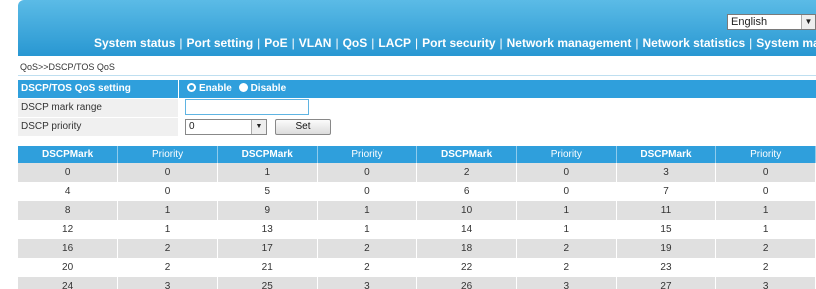 Image resolution: width=816 pixels, height=289 pixels. What do you see at coordinates (267, 267) in the screenshot?
I see `table-cell: 21` at bounding box center [267, 267].